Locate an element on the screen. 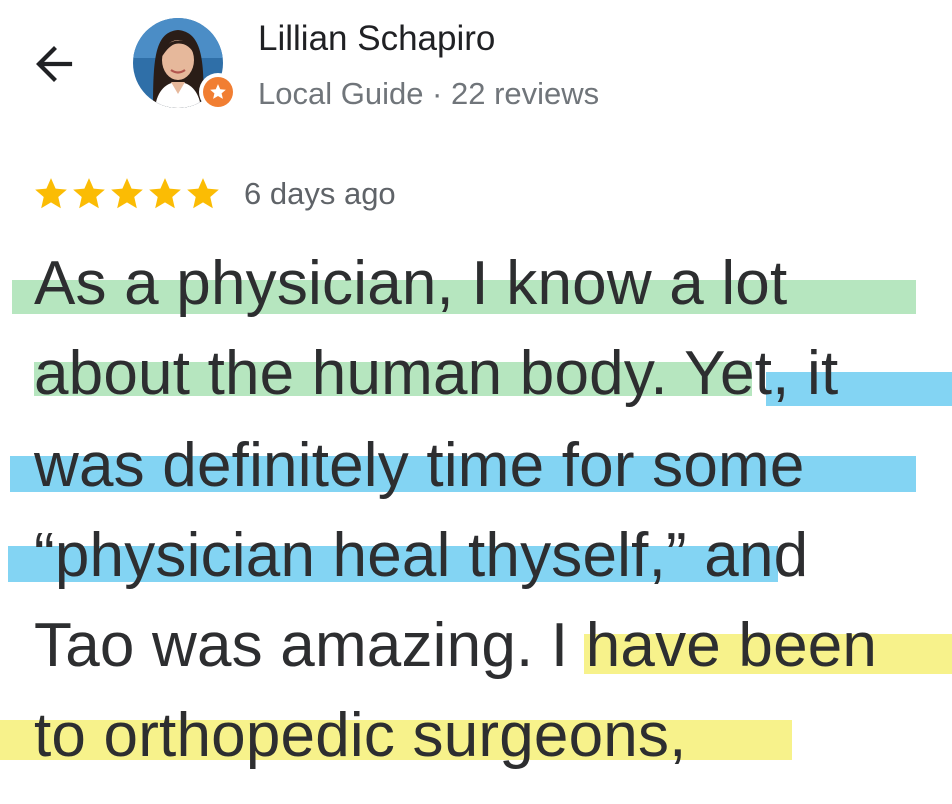 The image size is (952, 804). rating-row: 6 days ago is located at coordinates (214, 194).